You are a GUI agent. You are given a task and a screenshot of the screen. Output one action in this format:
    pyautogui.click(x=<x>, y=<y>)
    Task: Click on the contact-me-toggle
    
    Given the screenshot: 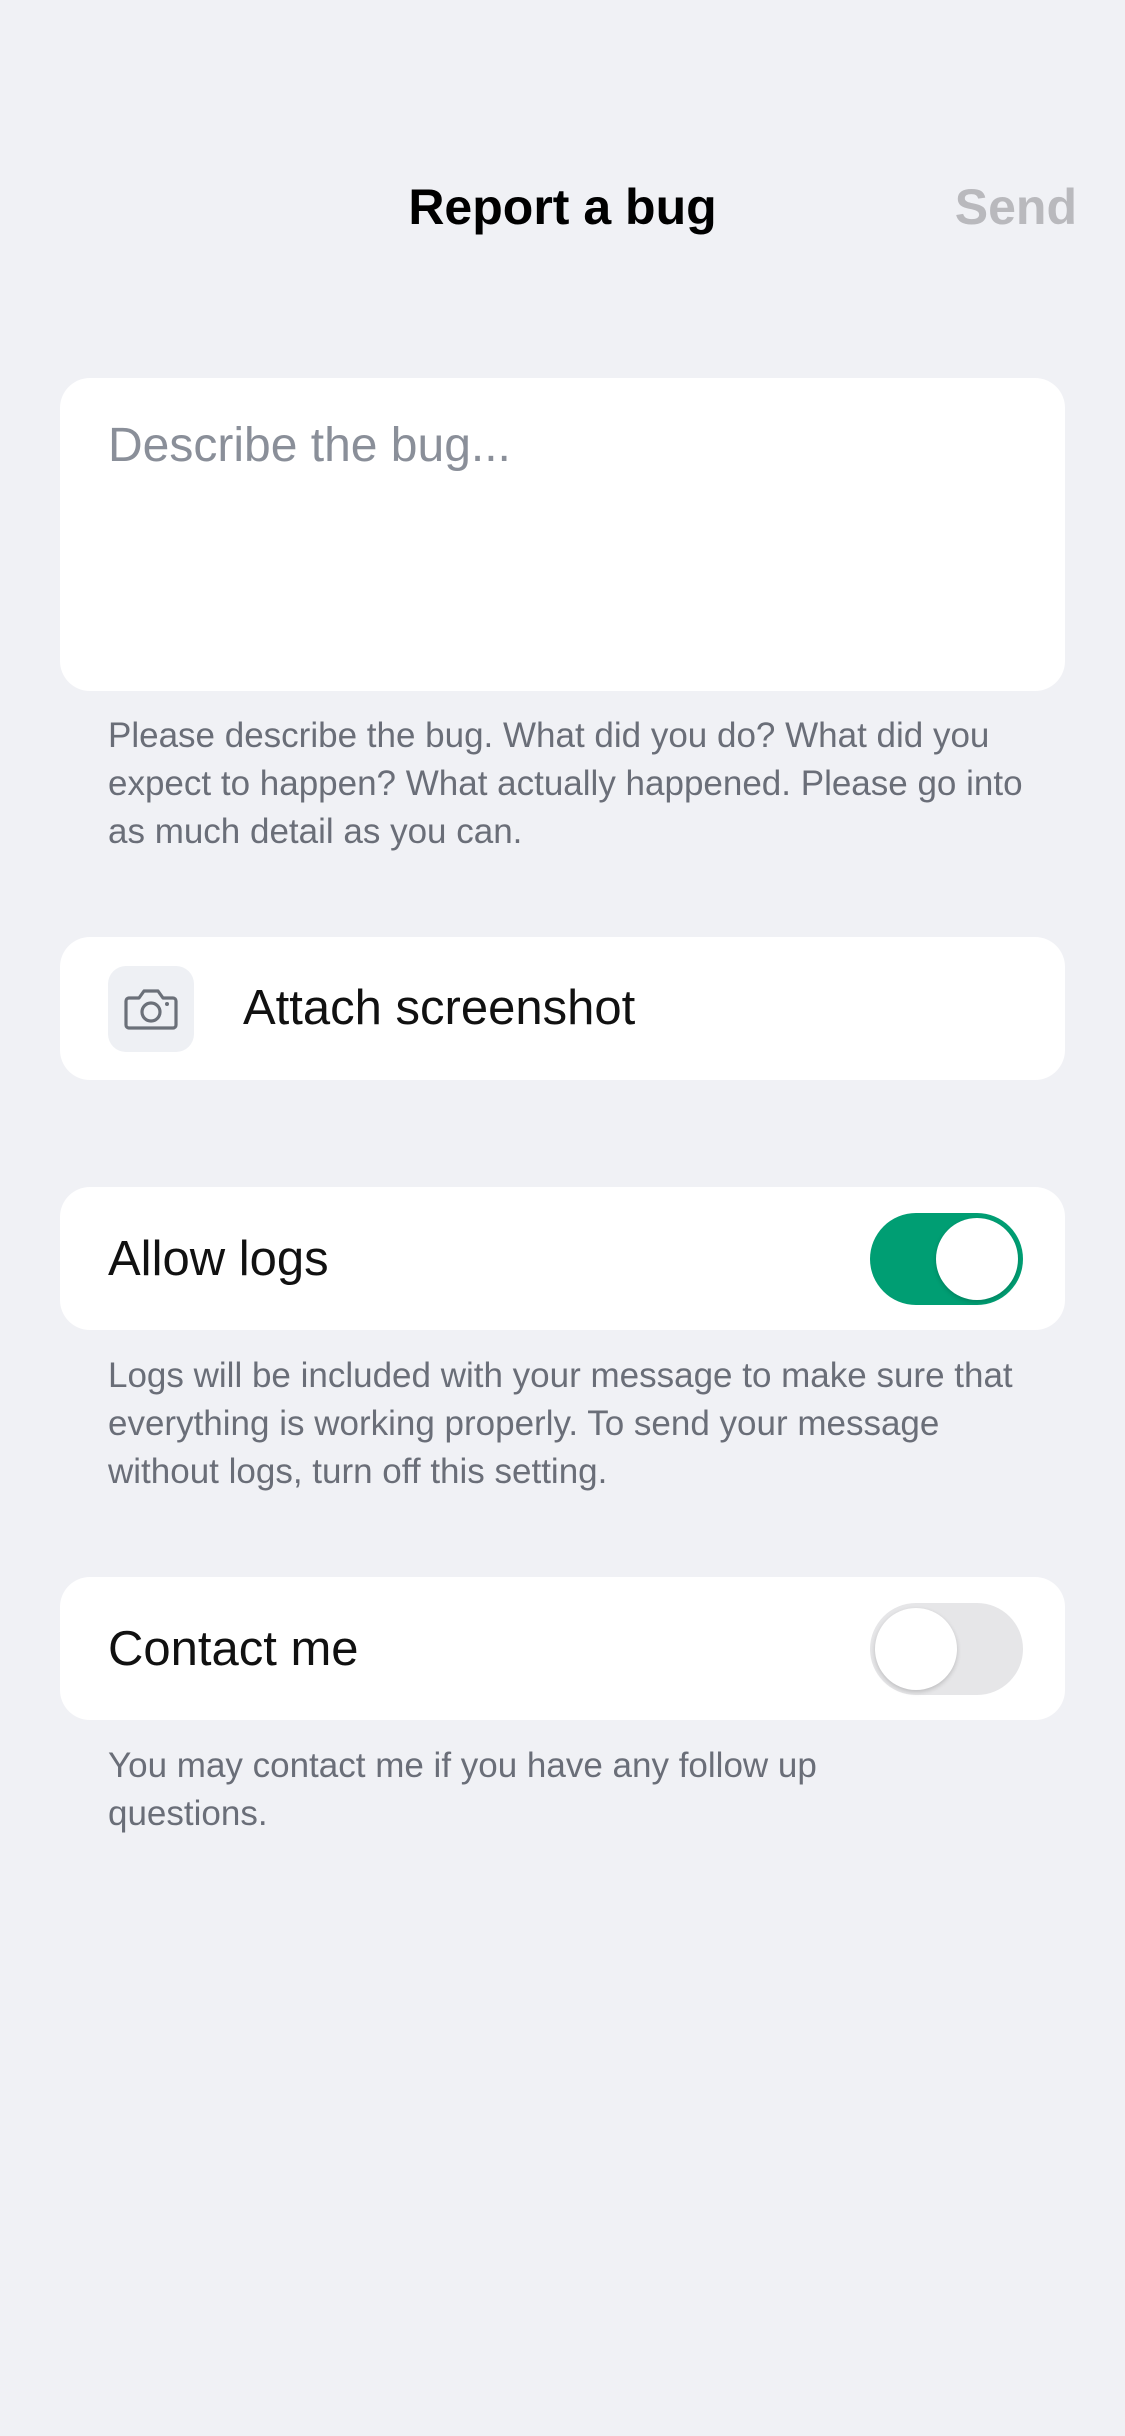 What is the action you would take?
    pyautogui.click(x=946, y=1649)
    